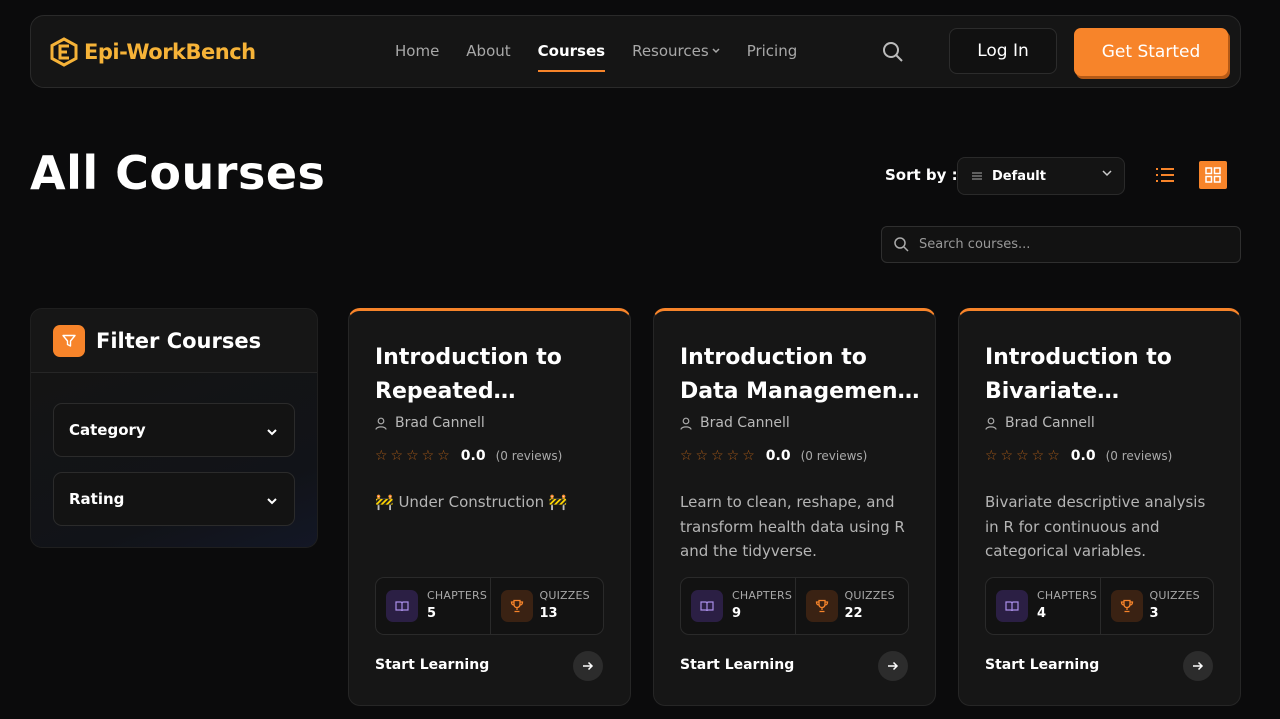  What do you see at coordinates (488, 57) in the screenshot?
I see `nav-about: About` at bounding box center [488, 57].